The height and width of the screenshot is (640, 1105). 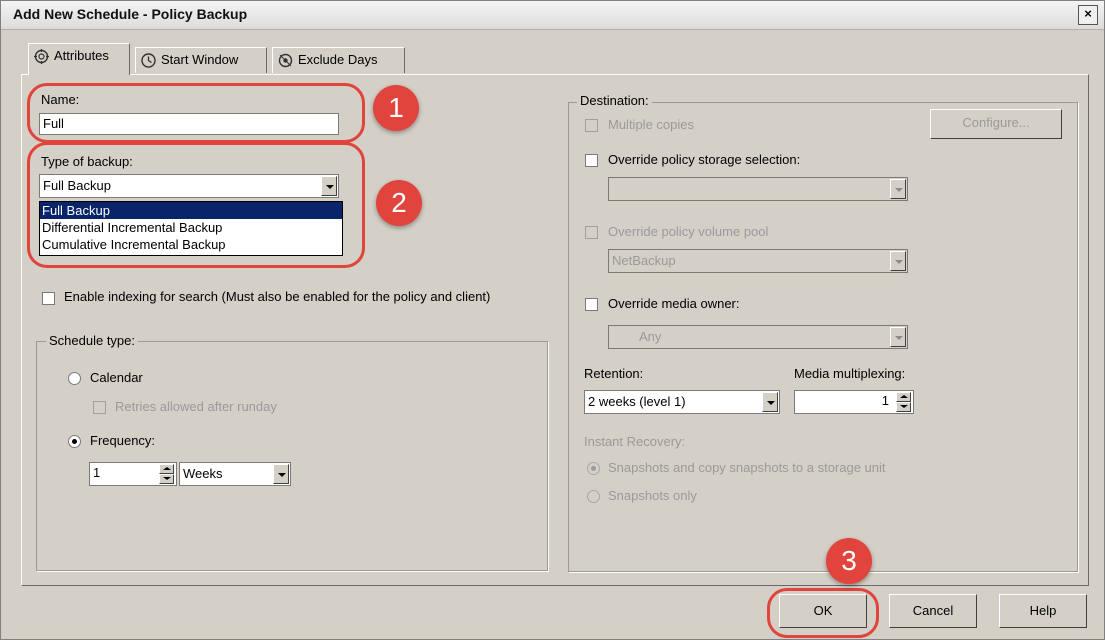 I want to click on override-storage-label: Override policy storage selection:, so click(x=704, y=159).